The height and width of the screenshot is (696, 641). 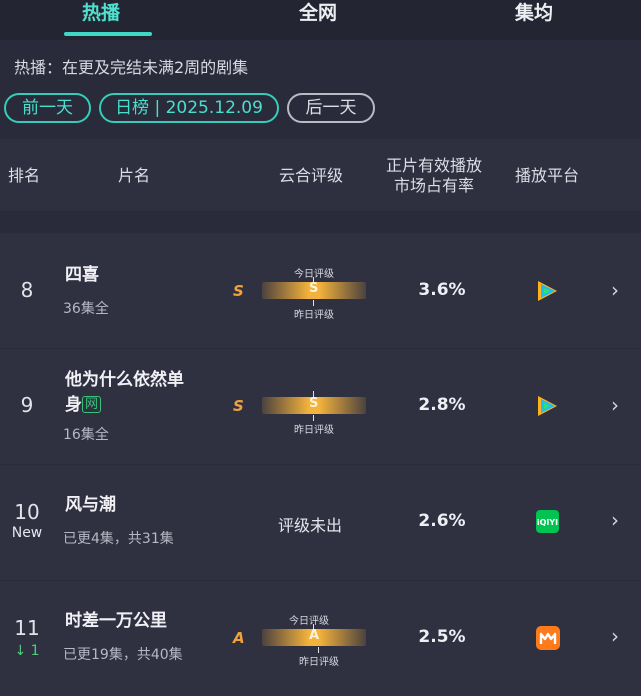 What do you see at coordinates (547, 175) in the screenshot?
I see `column-platform: 播放平台` at bounding box center [547, 175].